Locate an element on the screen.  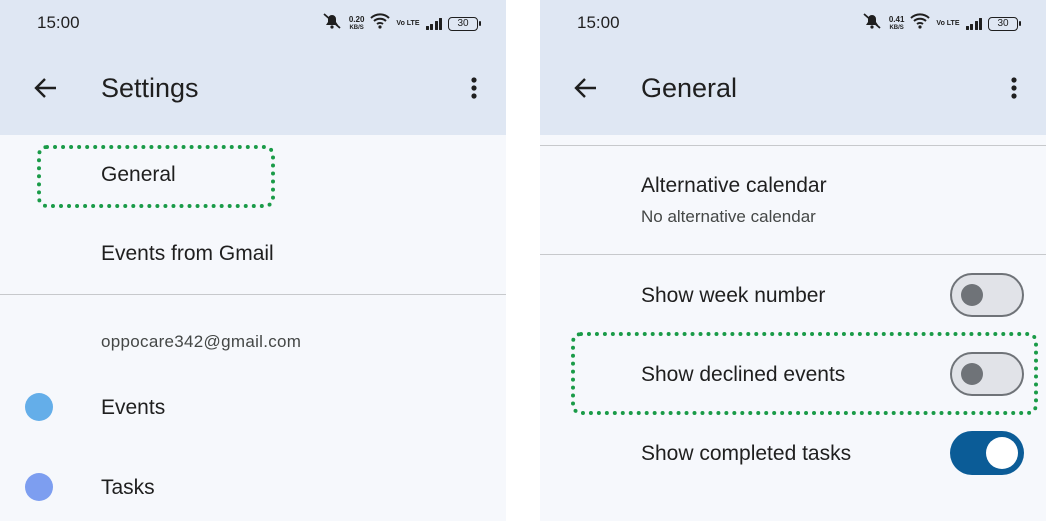
status-icons: 0.41 KB/S Vo LTE 30 is located at coordinates (941, 23).